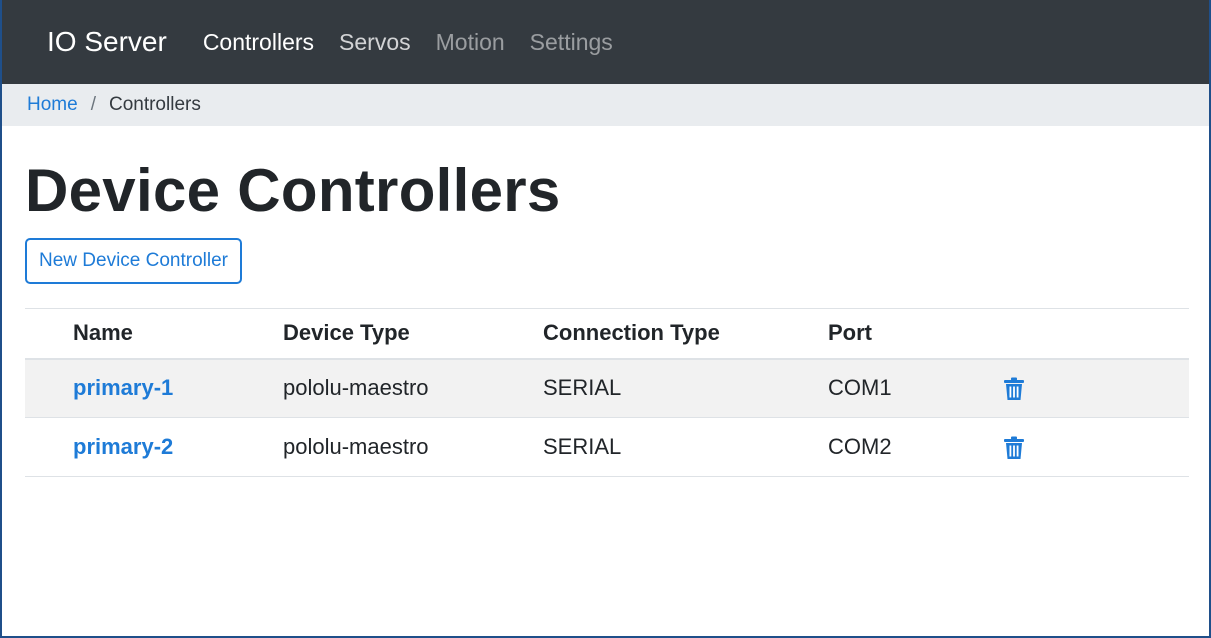 The height and width of the screenshot is (638, 1211). I want to click on page-title: Device Controllers, so click(293, 190).